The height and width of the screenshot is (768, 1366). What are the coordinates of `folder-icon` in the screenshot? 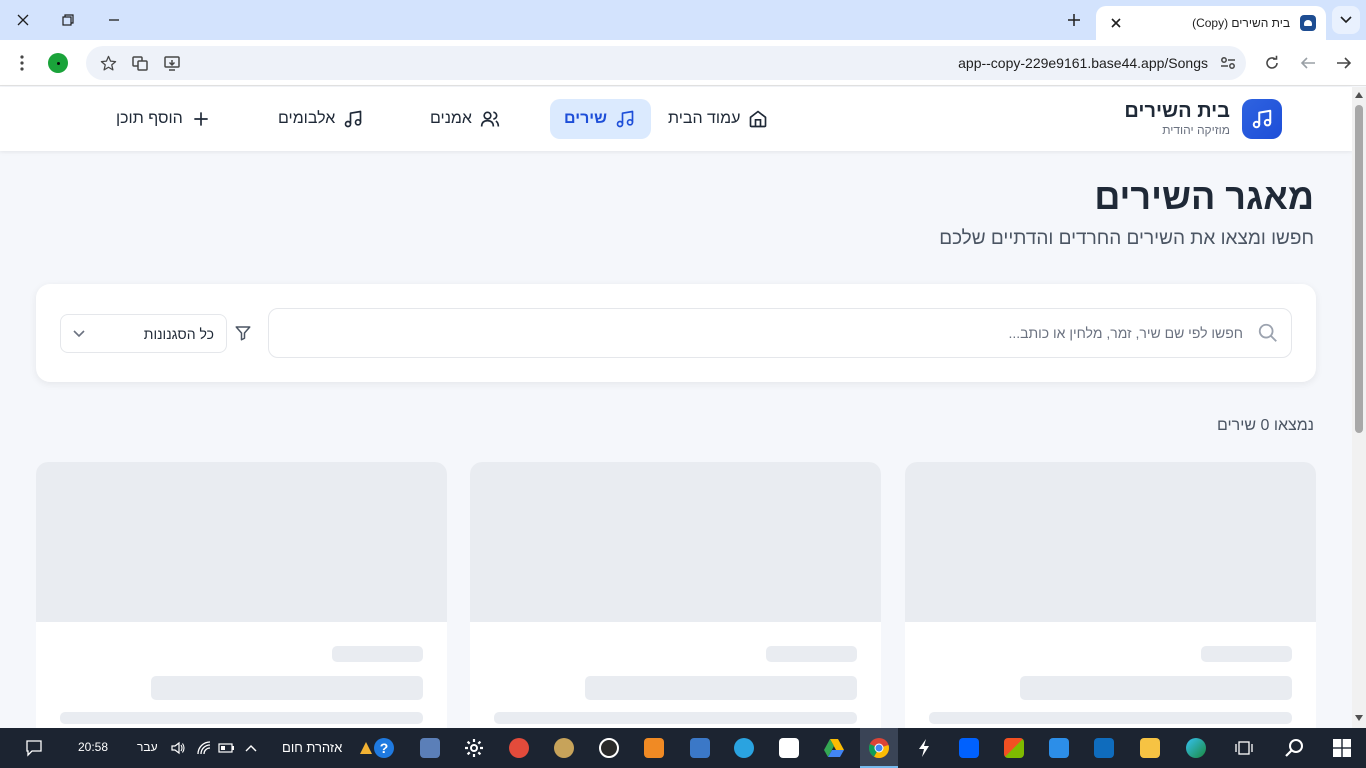 It's located at (1150, 748).